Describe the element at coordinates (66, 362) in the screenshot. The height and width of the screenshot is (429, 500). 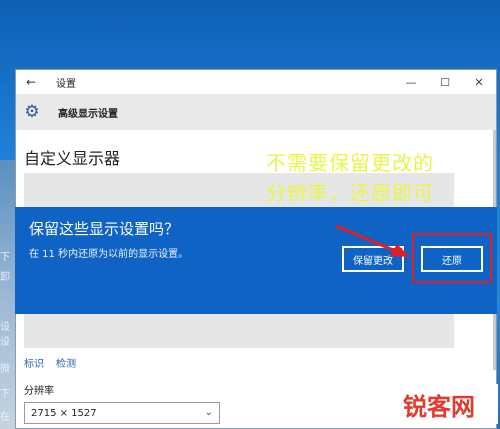
I see `detect-link: 检测` at that location.